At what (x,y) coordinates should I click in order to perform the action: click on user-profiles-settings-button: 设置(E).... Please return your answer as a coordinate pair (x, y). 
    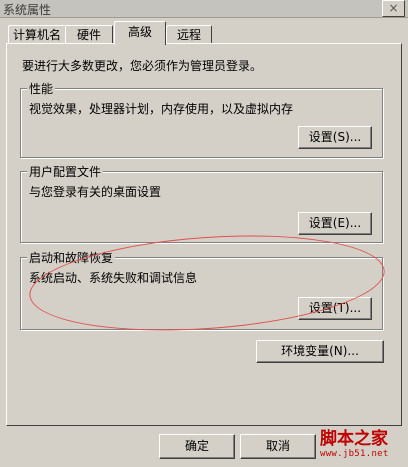
    Looking at the image, I should click on (335, 223).